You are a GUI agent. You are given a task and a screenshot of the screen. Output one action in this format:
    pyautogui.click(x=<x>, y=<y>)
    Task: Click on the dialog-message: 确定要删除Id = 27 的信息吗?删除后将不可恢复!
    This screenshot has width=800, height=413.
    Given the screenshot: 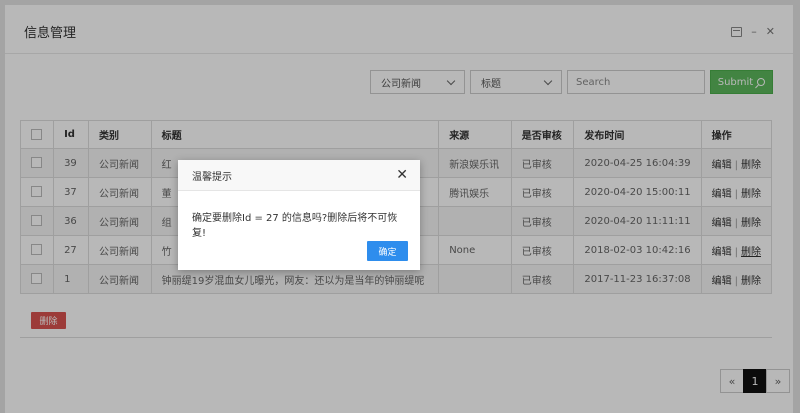 What is the action you would take?
    pyautogui.click(x=295, y=226)
    